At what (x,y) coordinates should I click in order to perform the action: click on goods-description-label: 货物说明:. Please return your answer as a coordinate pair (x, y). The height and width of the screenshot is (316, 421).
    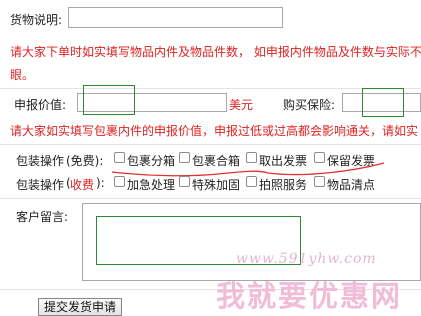
    Looking at the image, I should click on (36, 20).